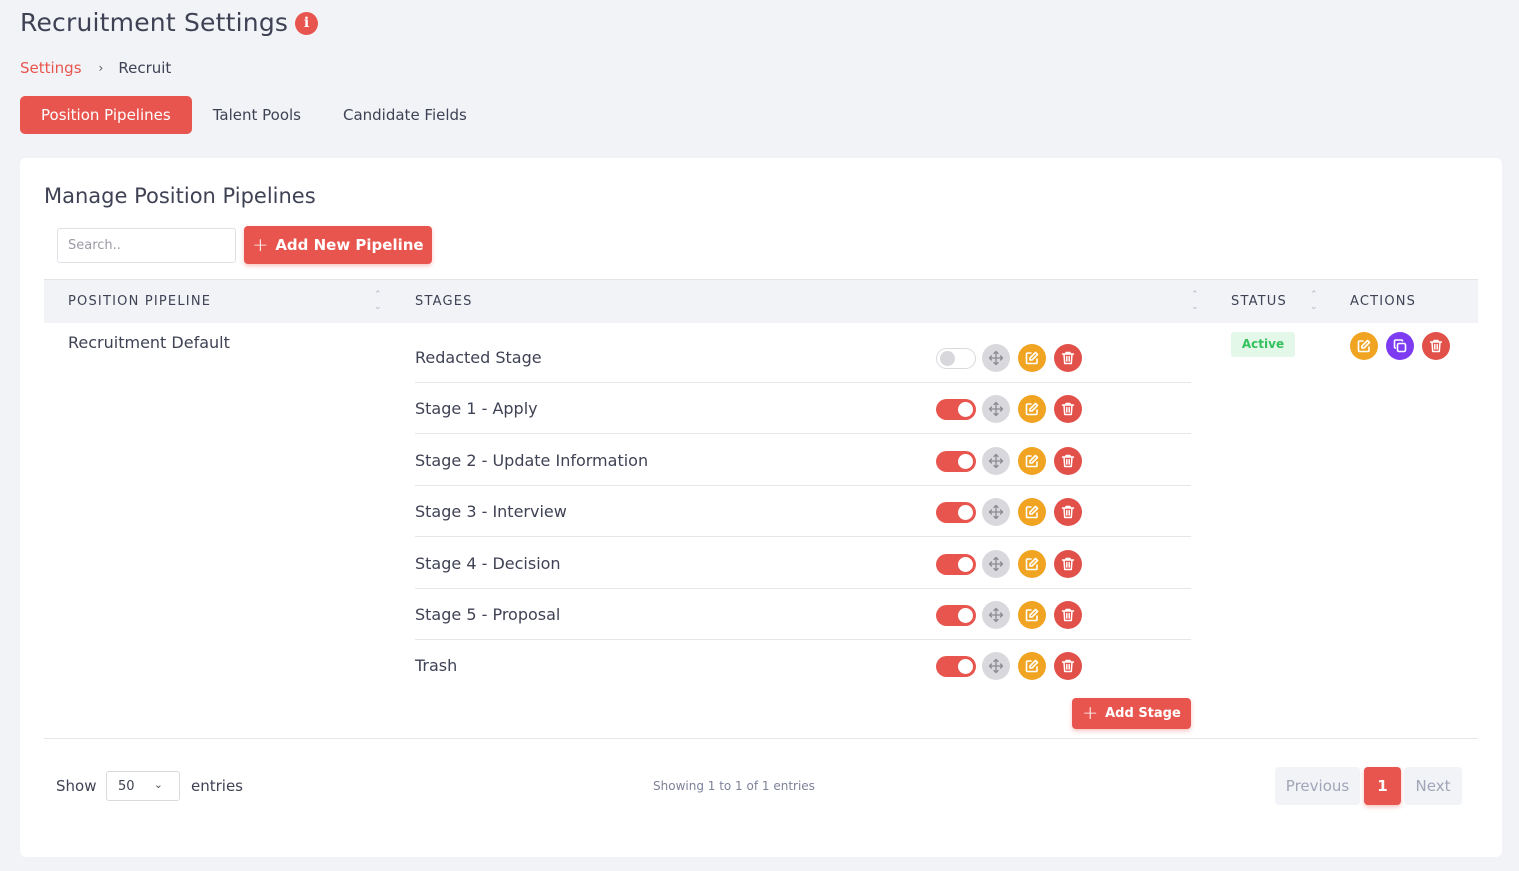 This screenshot has width=1519, height=871. I want to click on stage-name: Redacted Stage, so click(478, 357).